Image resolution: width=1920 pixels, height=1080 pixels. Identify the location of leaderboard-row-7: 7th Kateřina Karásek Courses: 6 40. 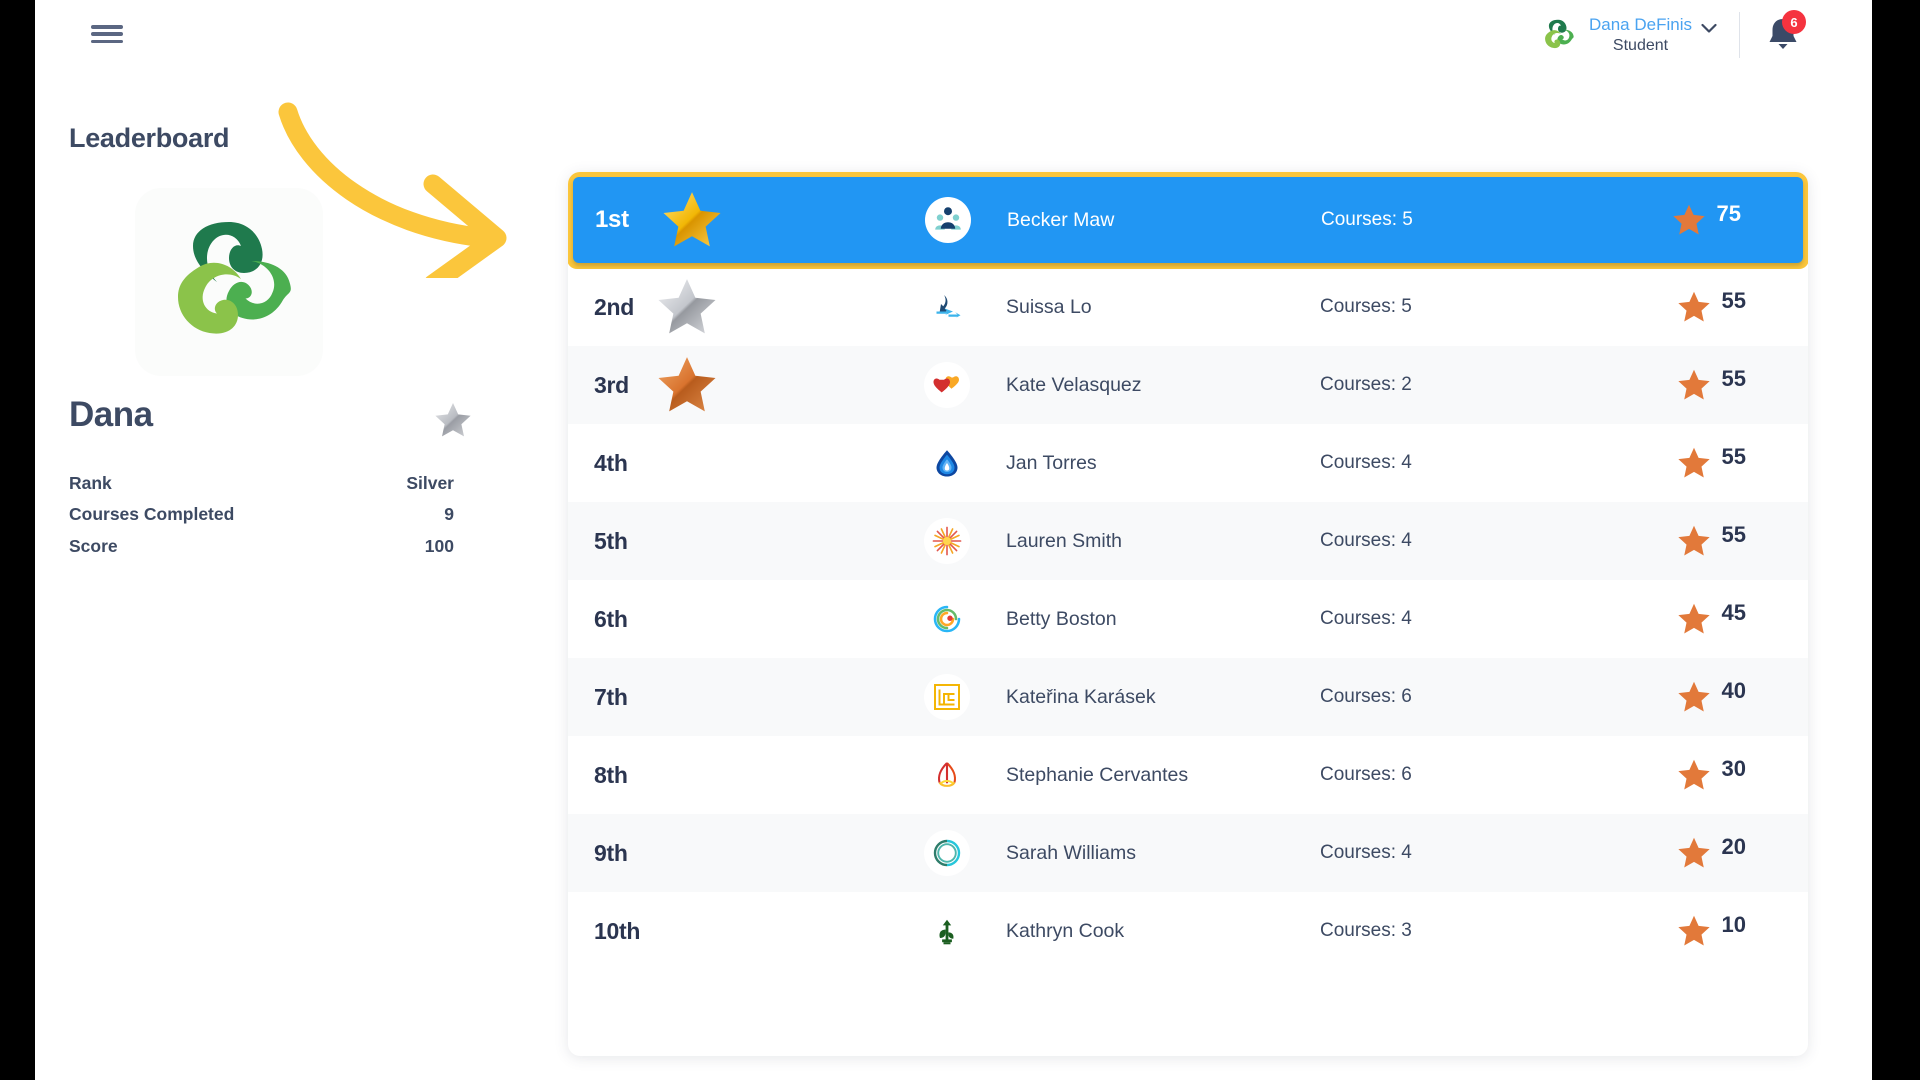
(1188, 697).